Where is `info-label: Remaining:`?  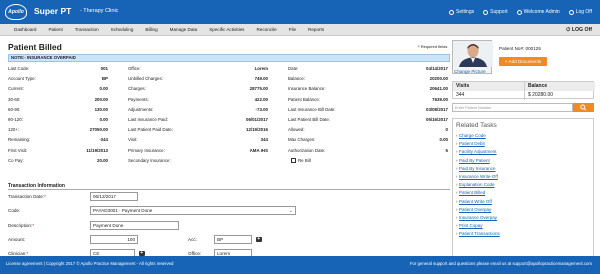
info-label: Remaining: is located at coordinates (19, 140).